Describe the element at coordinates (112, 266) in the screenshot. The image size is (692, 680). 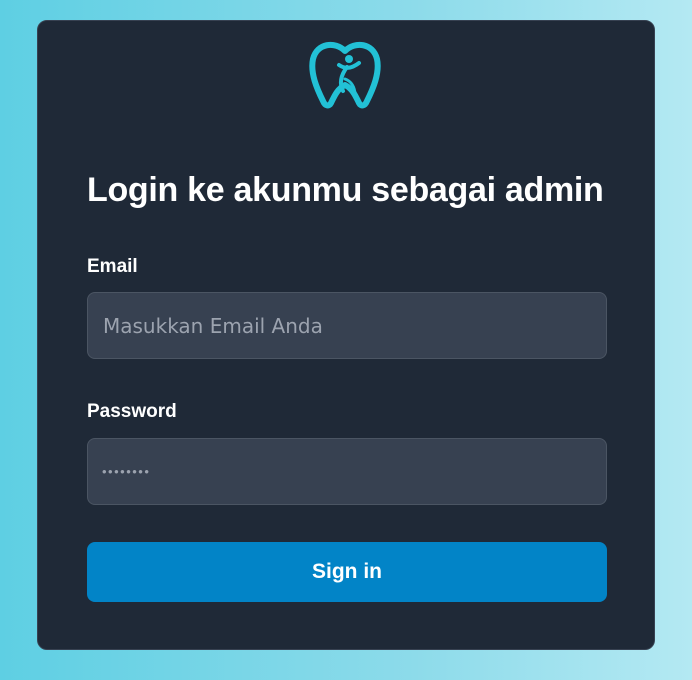
I see `email-label: Email` at that location.